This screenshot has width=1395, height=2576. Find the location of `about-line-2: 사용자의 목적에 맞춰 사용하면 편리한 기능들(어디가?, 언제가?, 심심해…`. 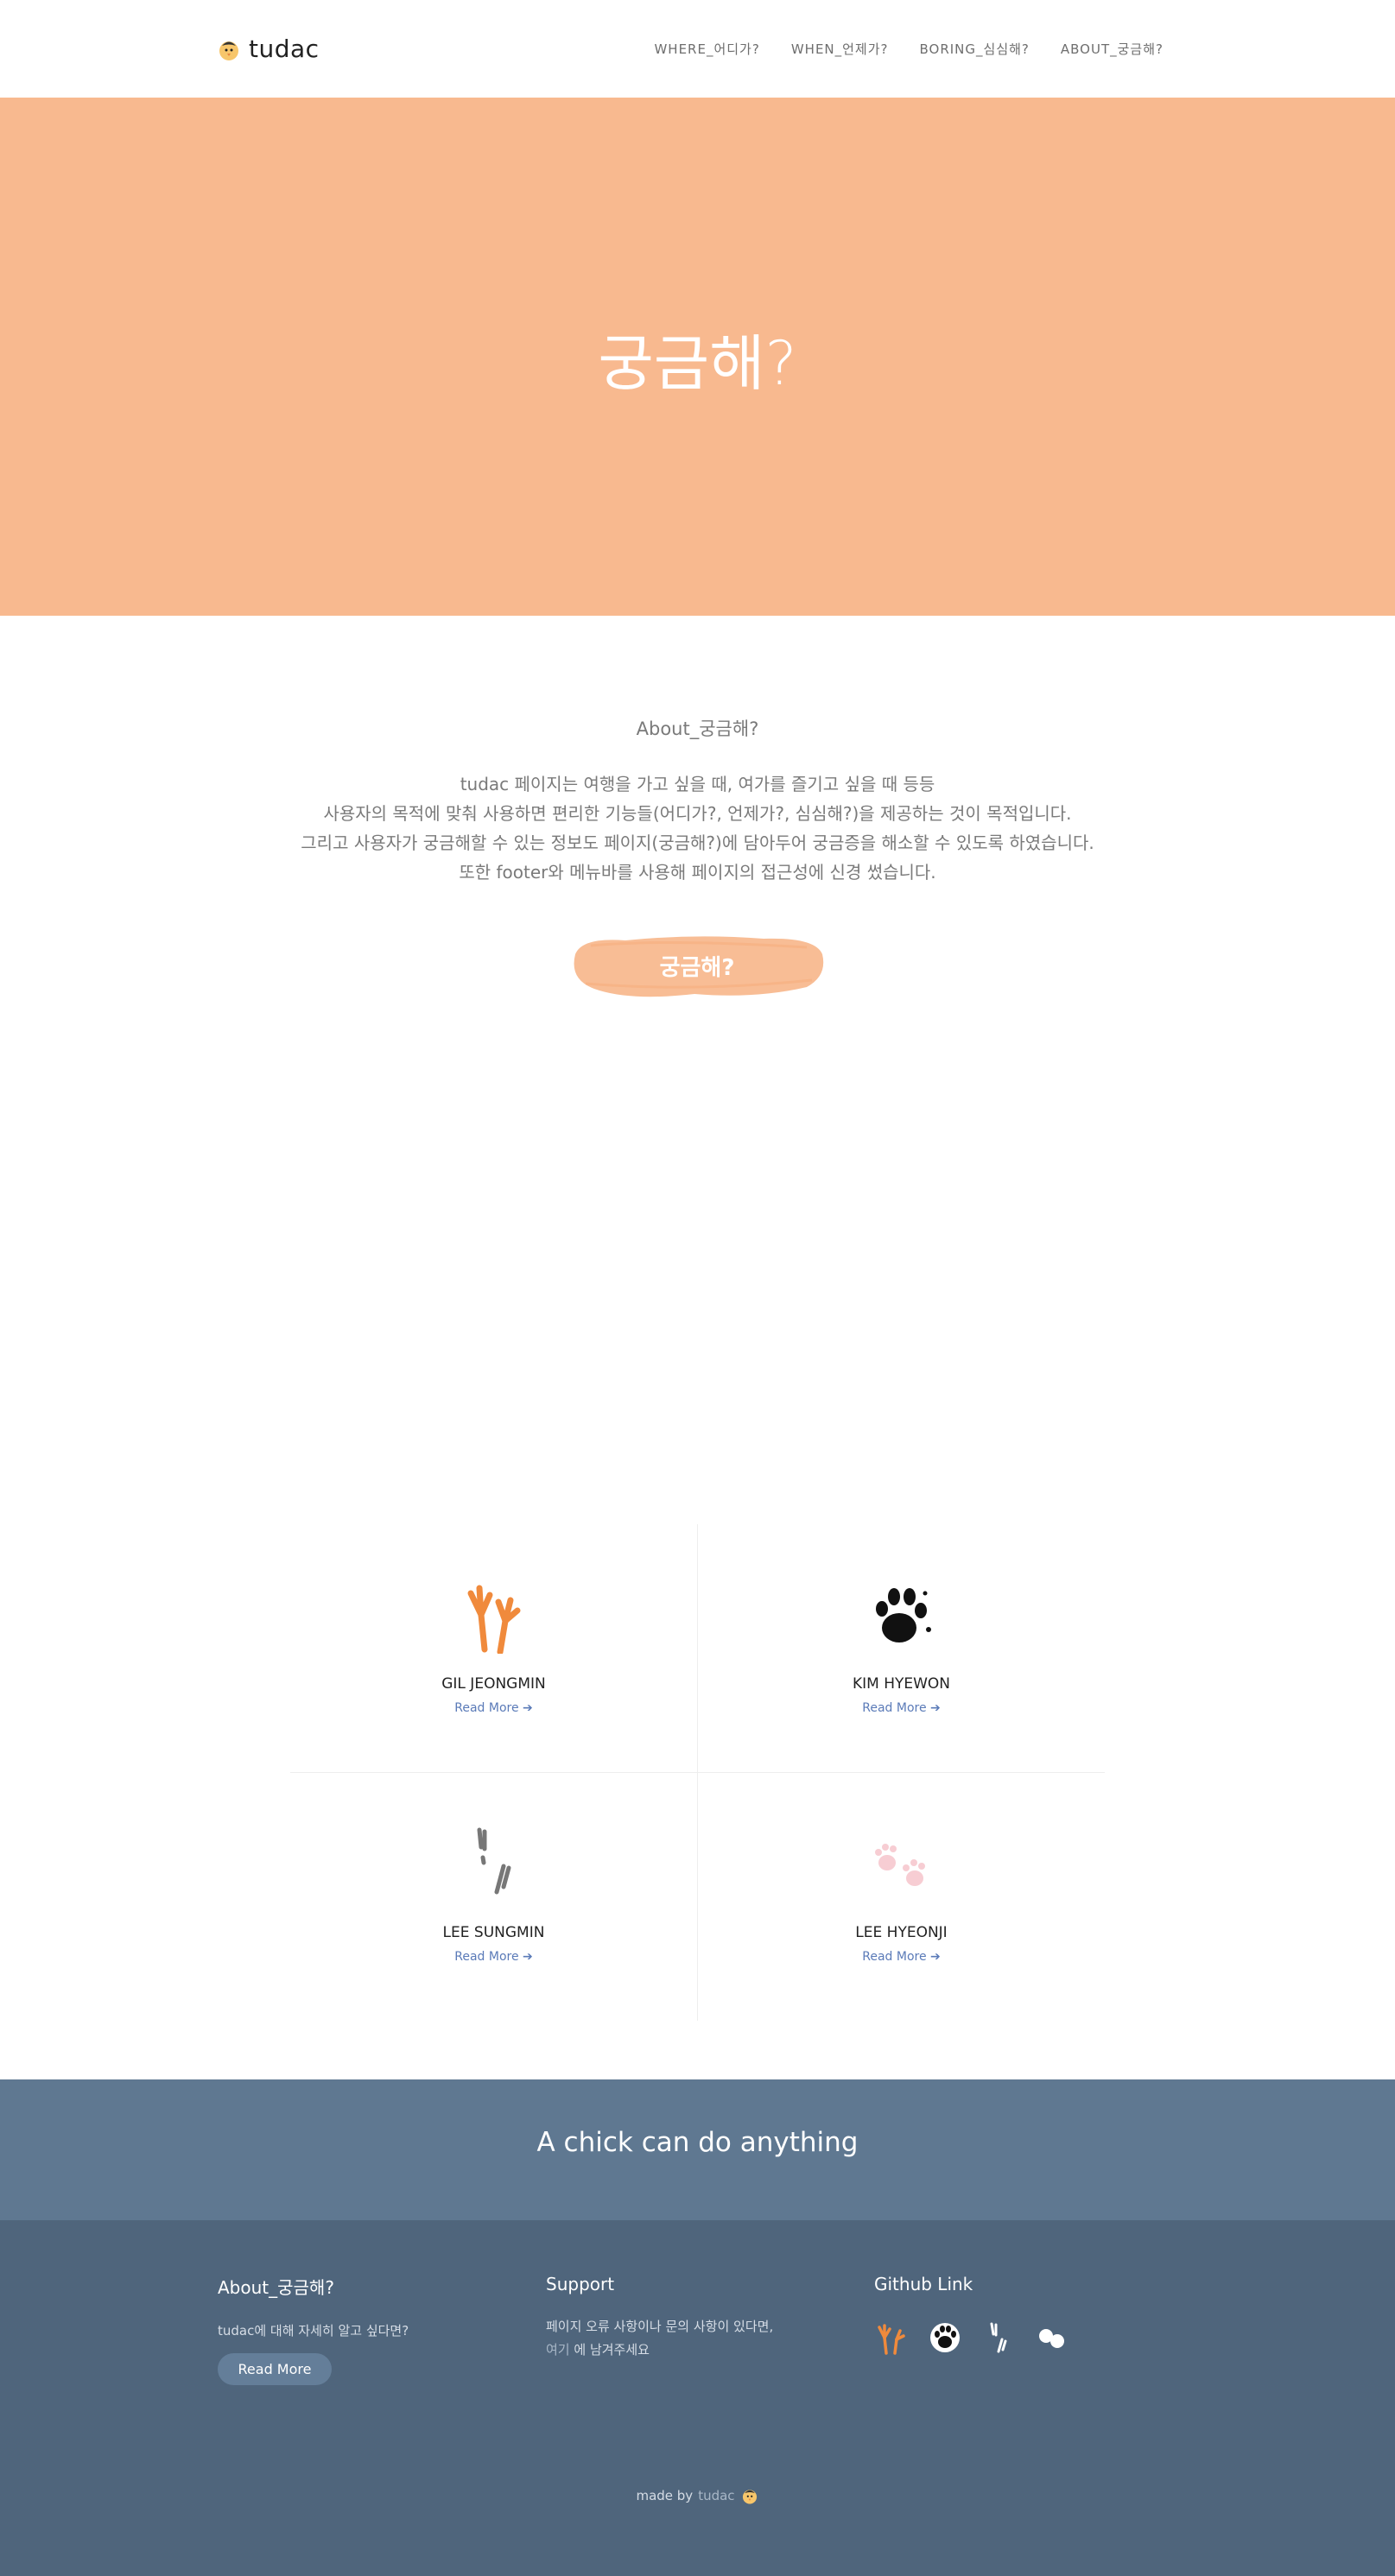

about-line-2: 사용자의 목적에 맞춰 사용하면 편리한 기능들(어디가?, 언제가?, 심심해… is located at coordinates (697, 813).